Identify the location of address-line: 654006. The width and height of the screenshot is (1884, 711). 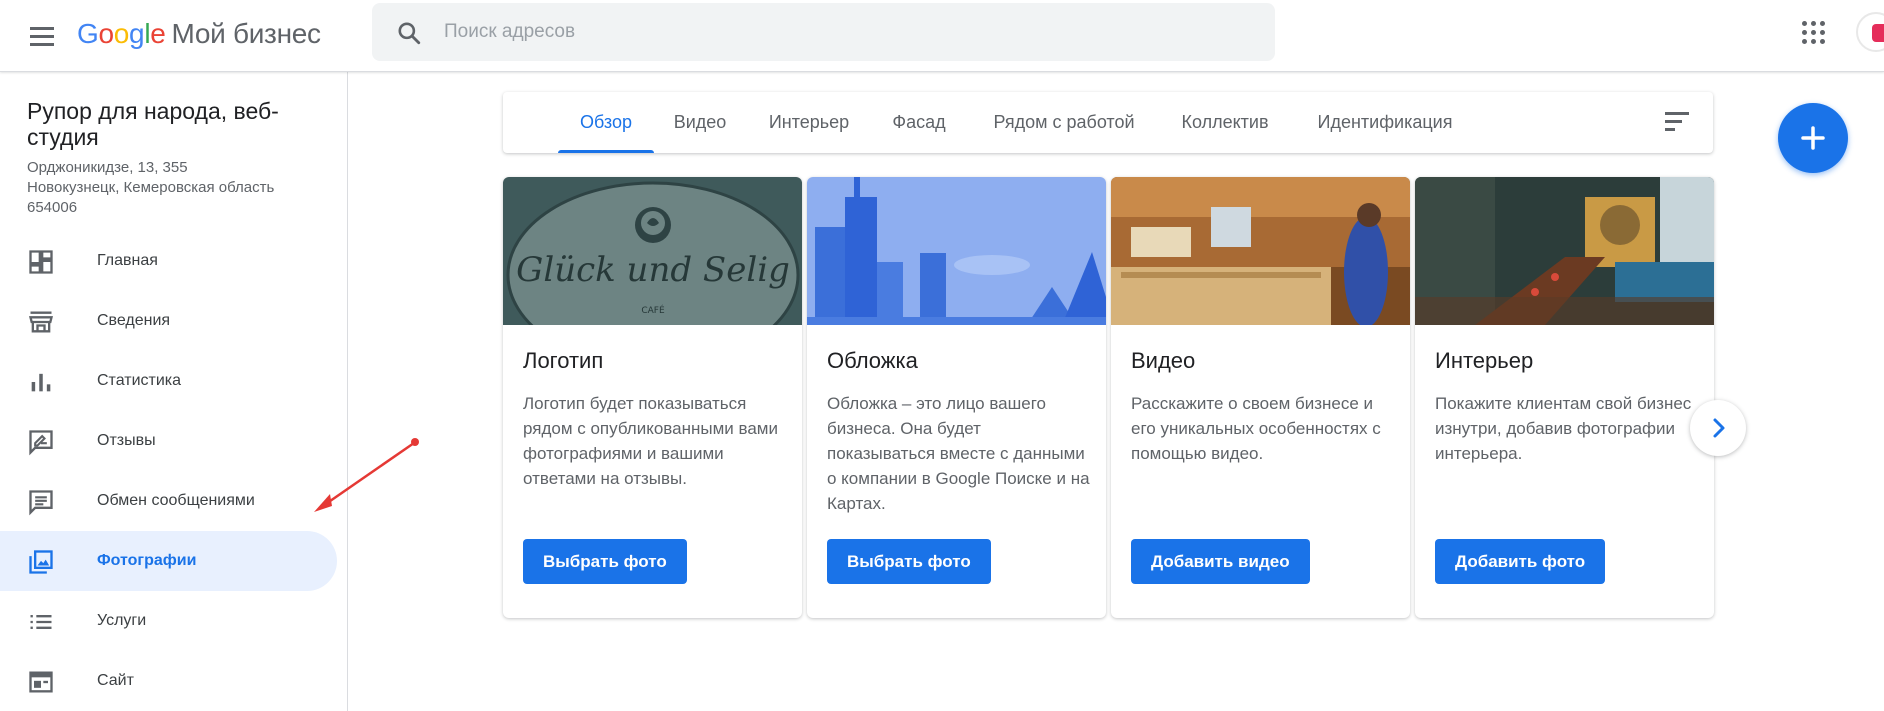
(52, 207).